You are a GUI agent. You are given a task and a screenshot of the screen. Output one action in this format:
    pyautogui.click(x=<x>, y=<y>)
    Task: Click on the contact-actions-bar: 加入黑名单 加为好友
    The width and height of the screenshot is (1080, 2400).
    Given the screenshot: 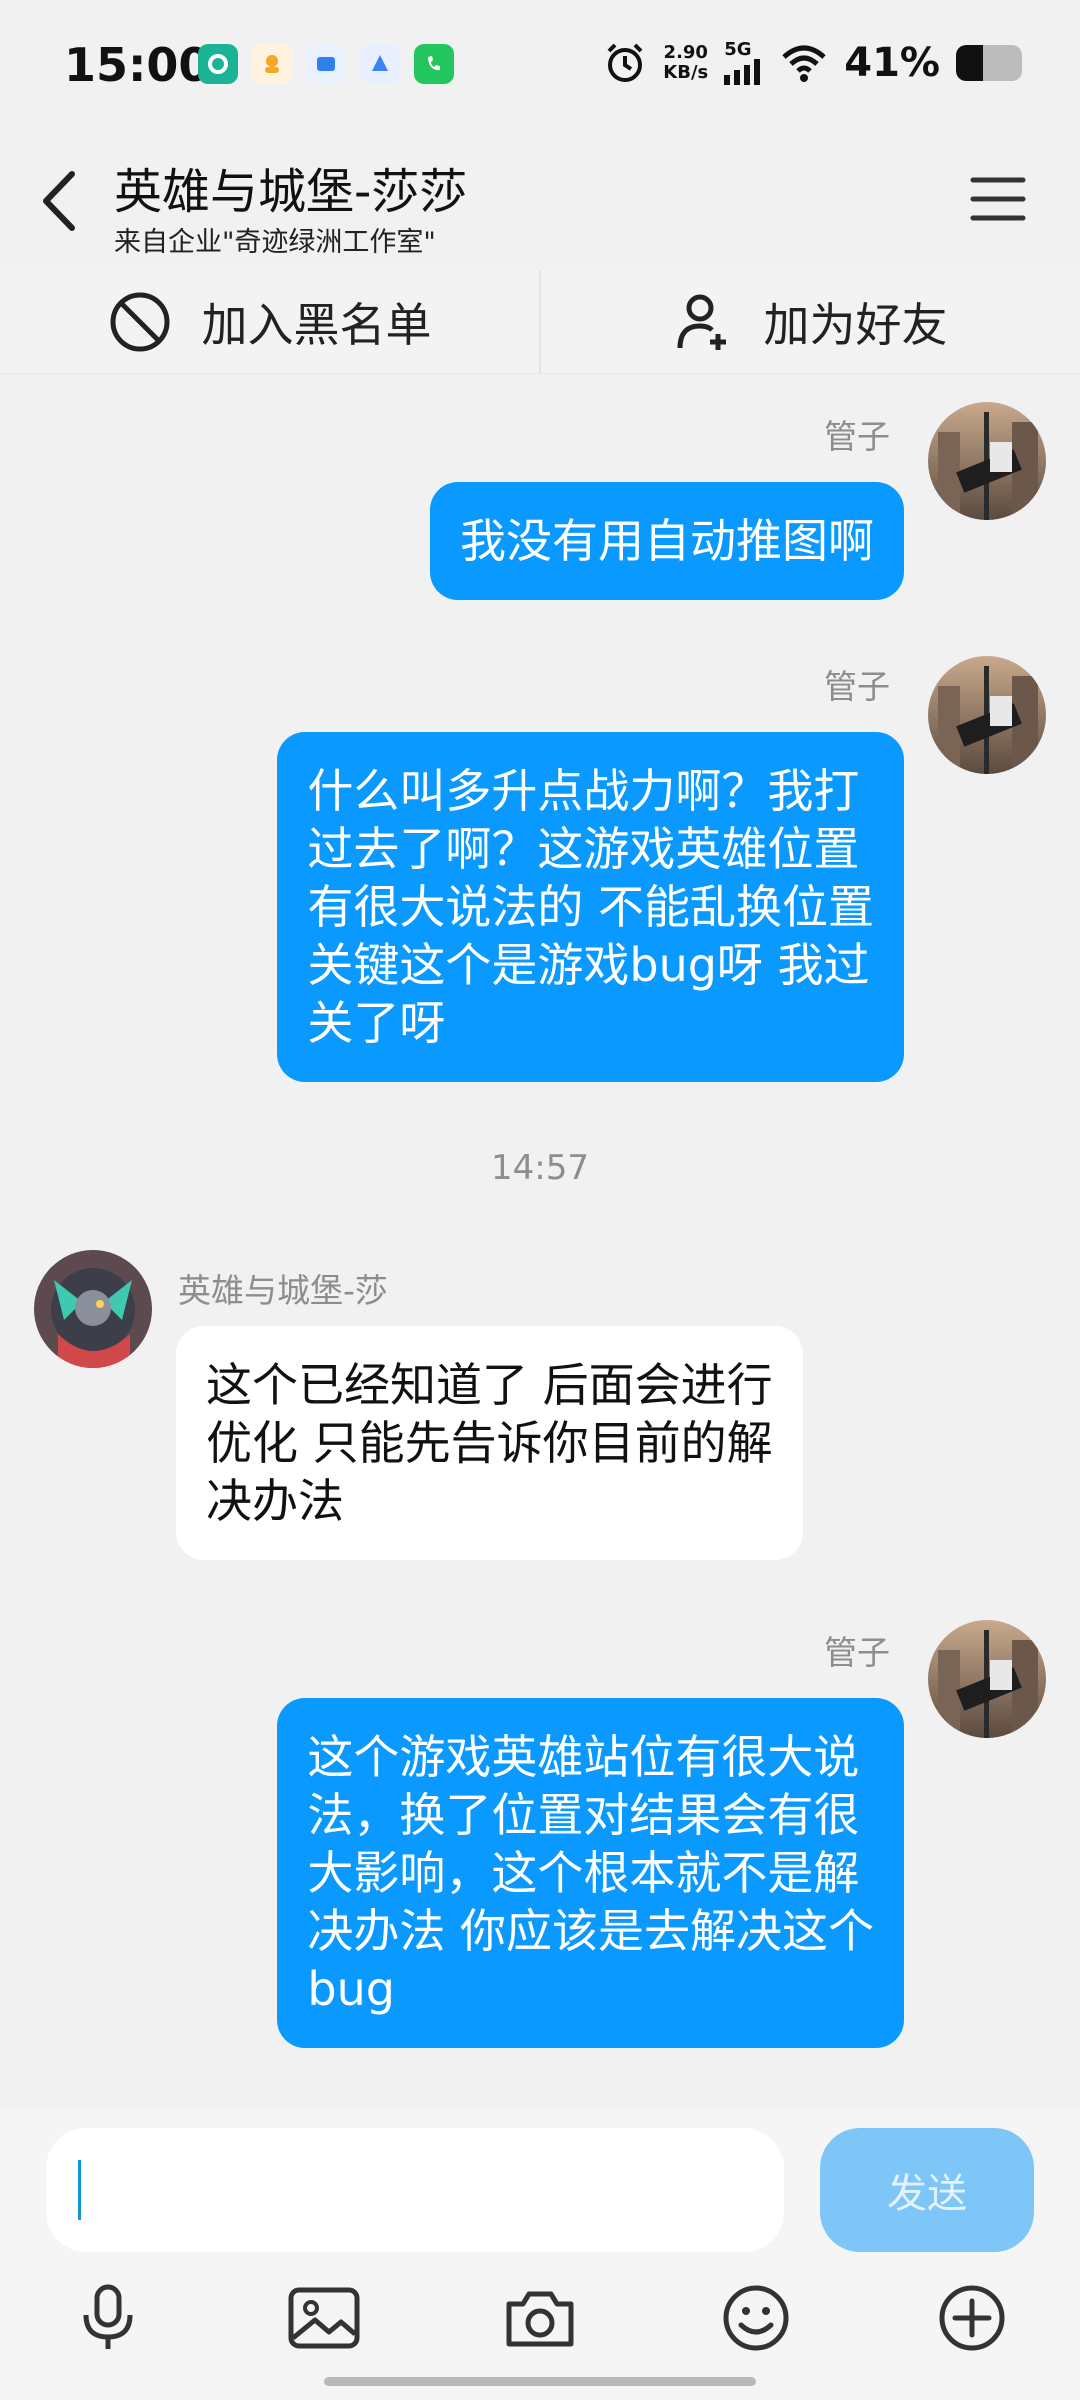 What is the action you would take?
    pyautogui.click(x=540, y=322)
    